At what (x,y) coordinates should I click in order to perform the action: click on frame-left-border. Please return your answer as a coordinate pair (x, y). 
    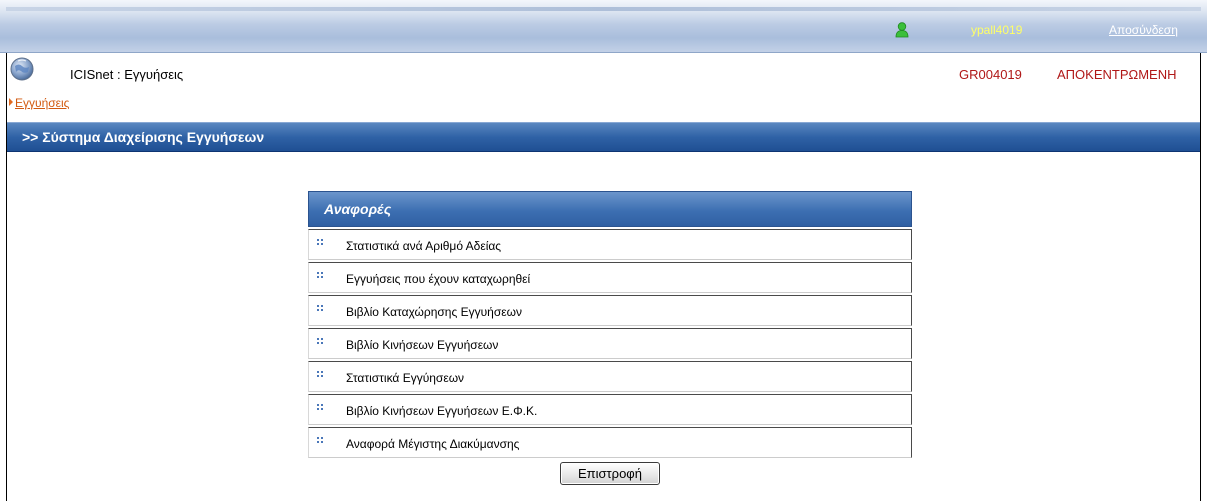
    Looking at the image, I should click on (6, 277).